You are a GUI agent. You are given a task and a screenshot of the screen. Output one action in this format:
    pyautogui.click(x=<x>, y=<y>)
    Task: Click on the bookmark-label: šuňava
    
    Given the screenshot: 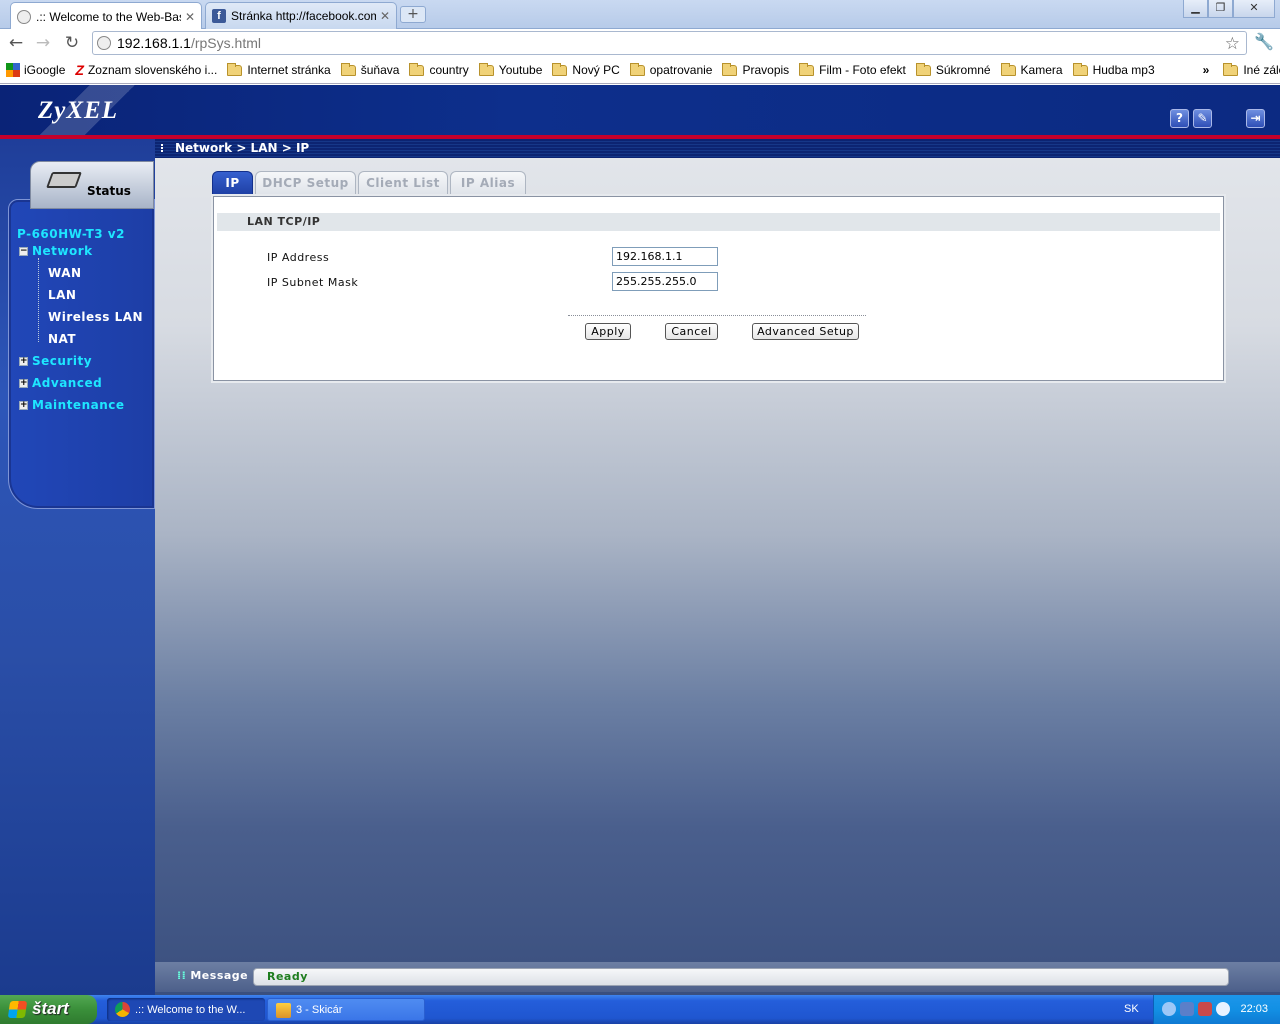 What is the action you would take?
    pyautogui.click(x=380, y=70)
    